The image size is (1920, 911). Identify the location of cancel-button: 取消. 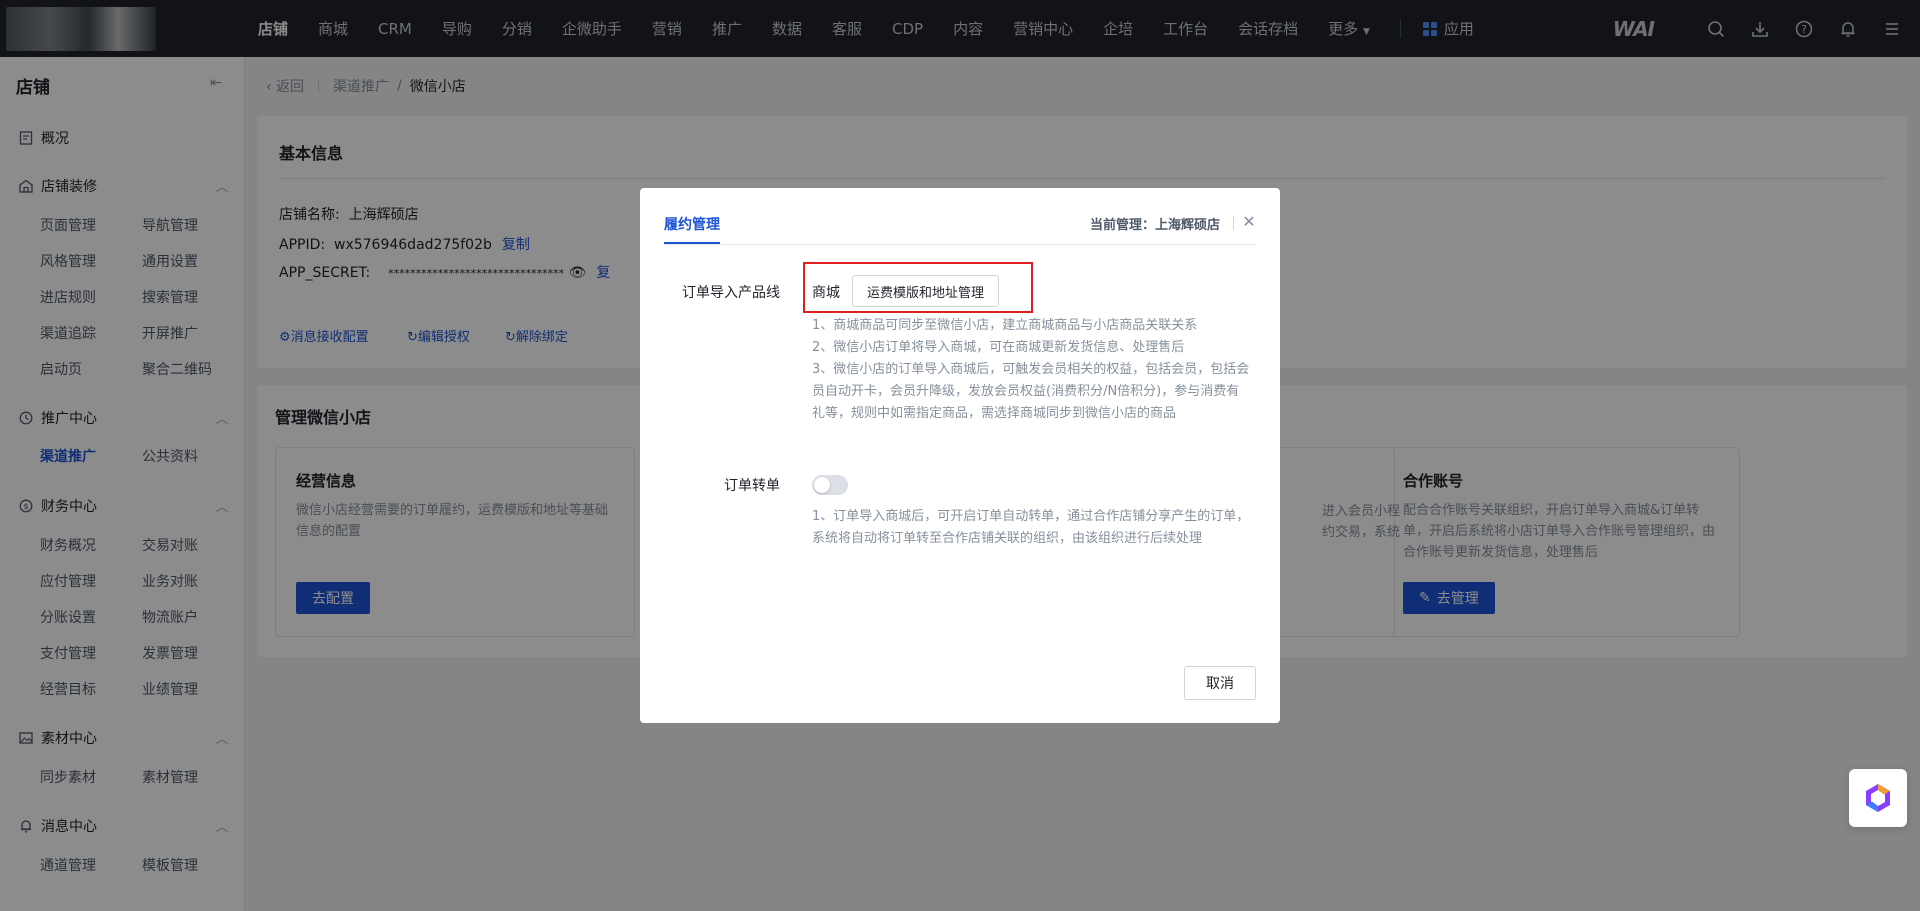
(1220, 683).